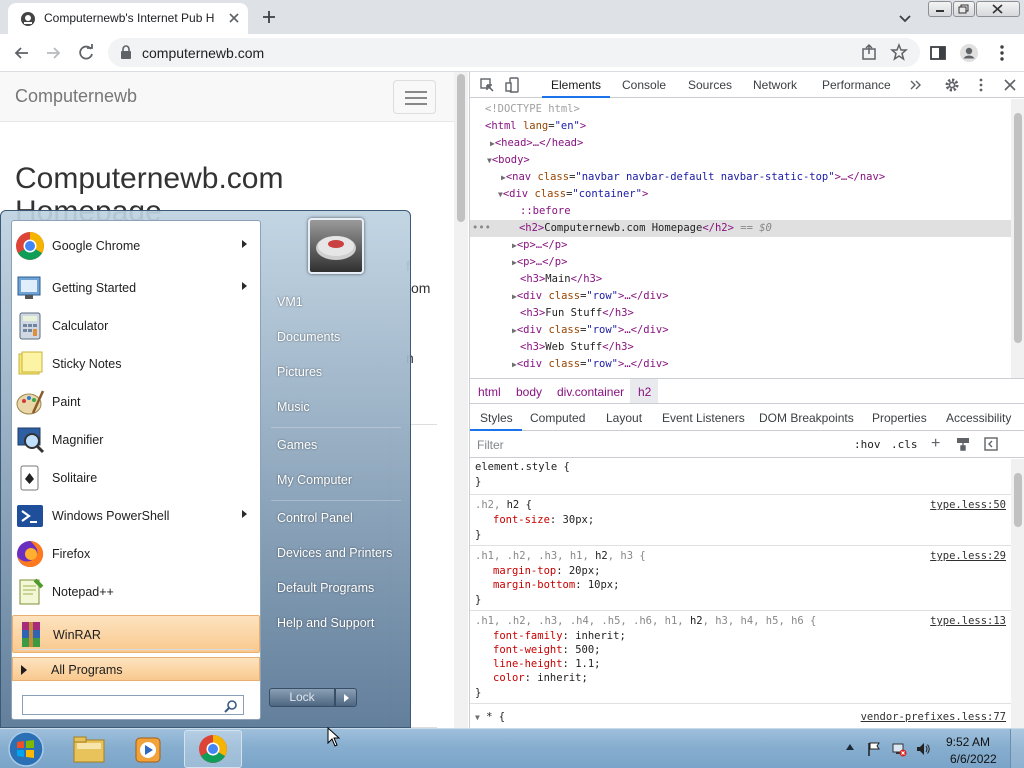 Image resolution: width=1024 pixels, height=768 pixels. I want to click on program-item-solitaire: Solitaire, so click(136, 478).